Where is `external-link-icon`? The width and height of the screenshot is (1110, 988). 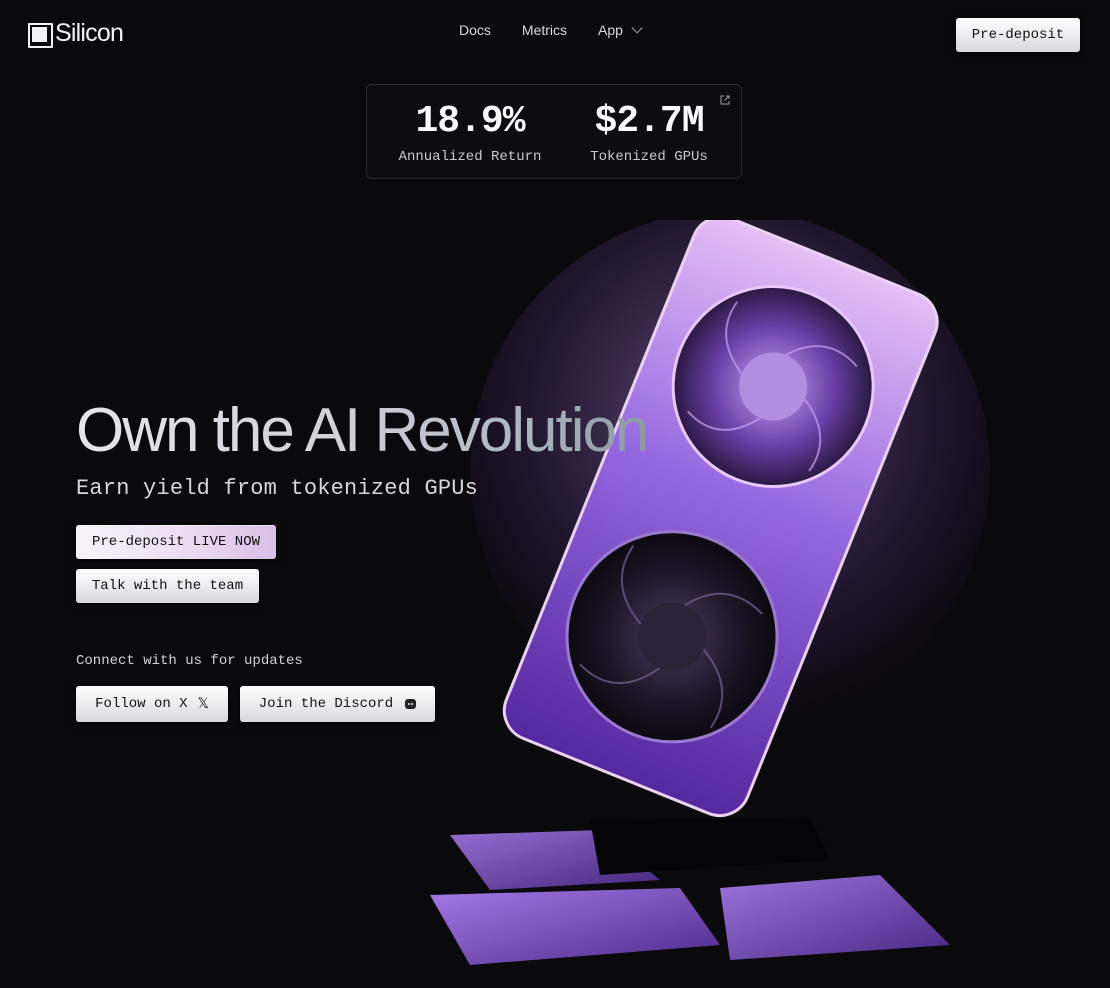
external-link-icon is located at coordinates (725, 100).